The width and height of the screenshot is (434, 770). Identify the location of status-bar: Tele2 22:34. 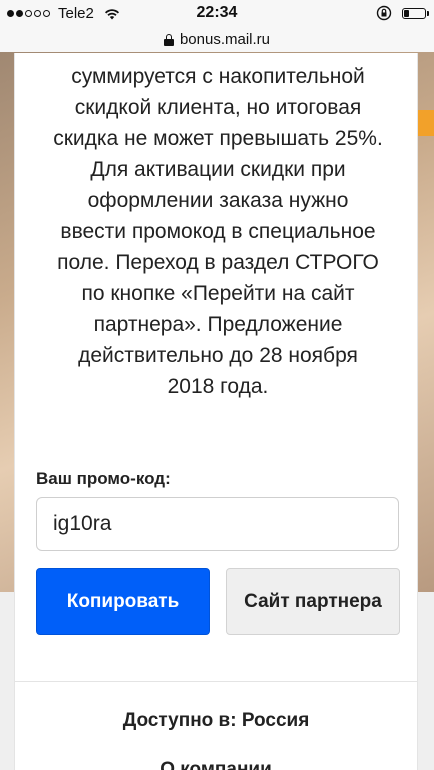
(217, 13).